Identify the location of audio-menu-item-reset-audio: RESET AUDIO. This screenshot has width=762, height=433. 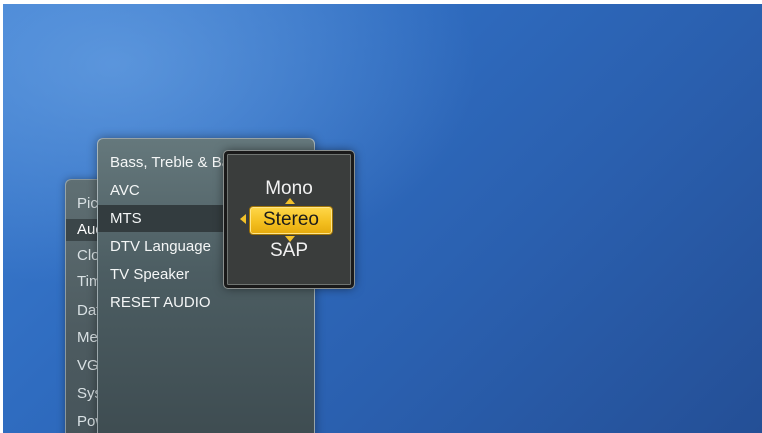
(205, 302).